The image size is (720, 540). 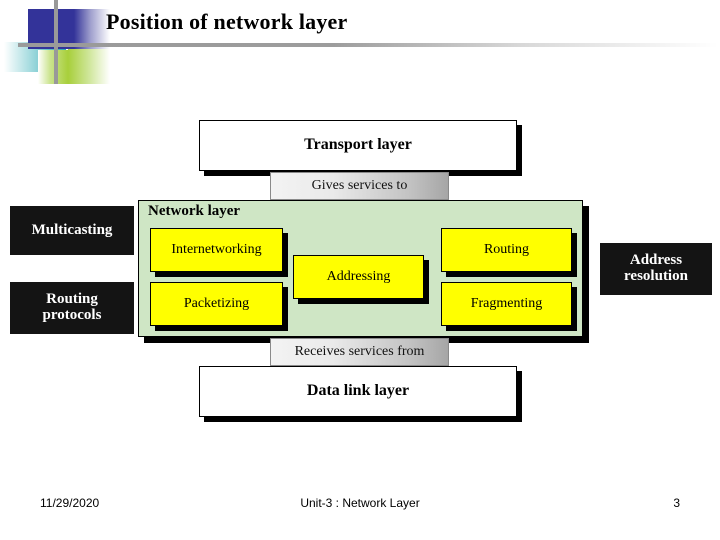 What do you see at coordinates (656, 276) in the screenshot?
I see `side-box-line2: resolution` at bounding box center [656, 276].